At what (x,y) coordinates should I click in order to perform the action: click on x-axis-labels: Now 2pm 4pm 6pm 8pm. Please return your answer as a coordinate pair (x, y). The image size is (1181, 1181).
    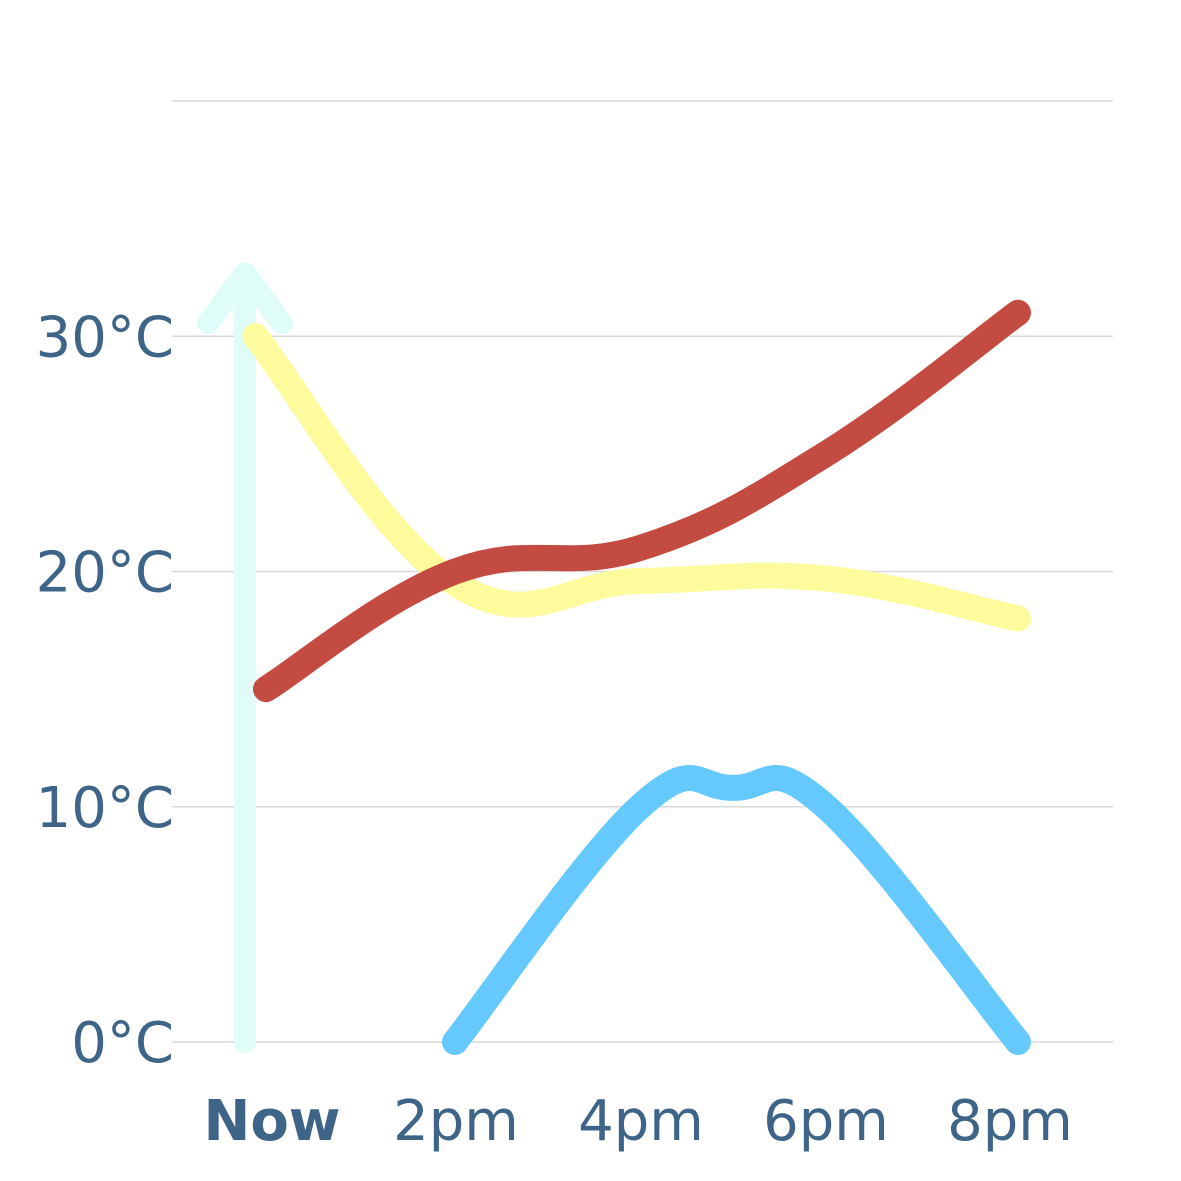
    Looking at the image, I should click on (637, 1121).